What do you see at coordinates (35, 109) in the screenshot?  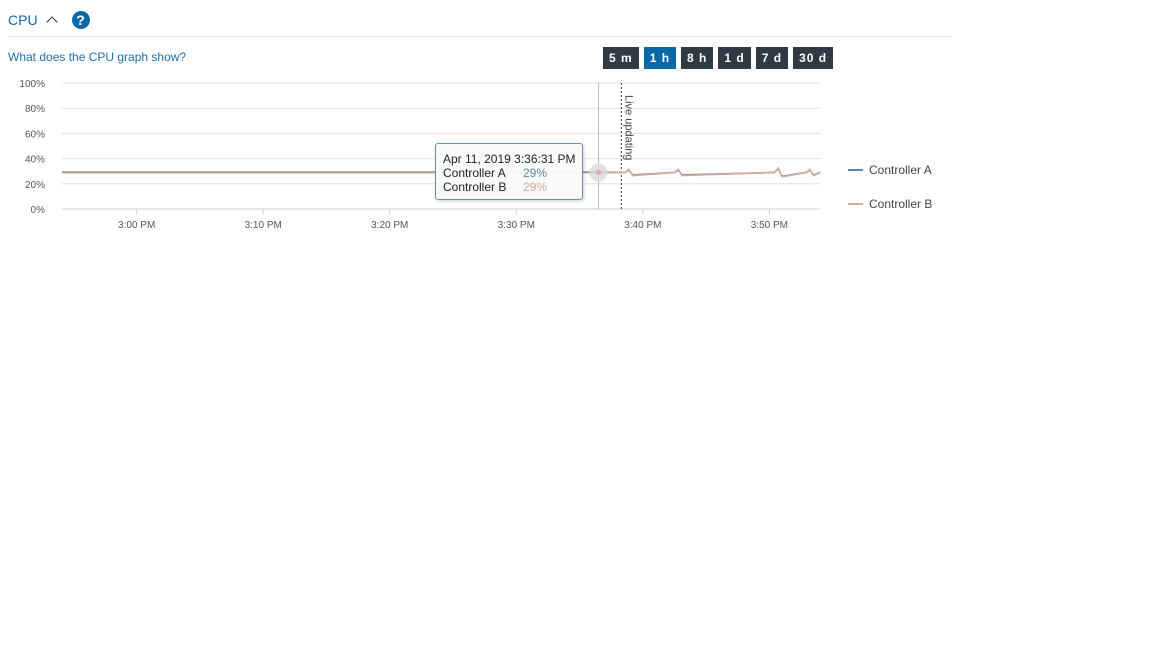 I see `y-tick-label: 80%` at bounding box center [35, 109].